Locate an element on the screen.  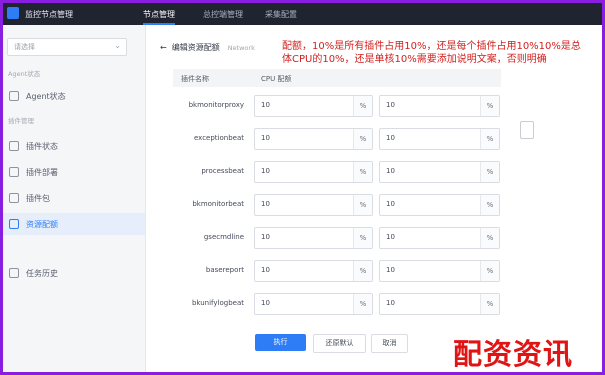
status-icon is located at coordinates (14, 146).